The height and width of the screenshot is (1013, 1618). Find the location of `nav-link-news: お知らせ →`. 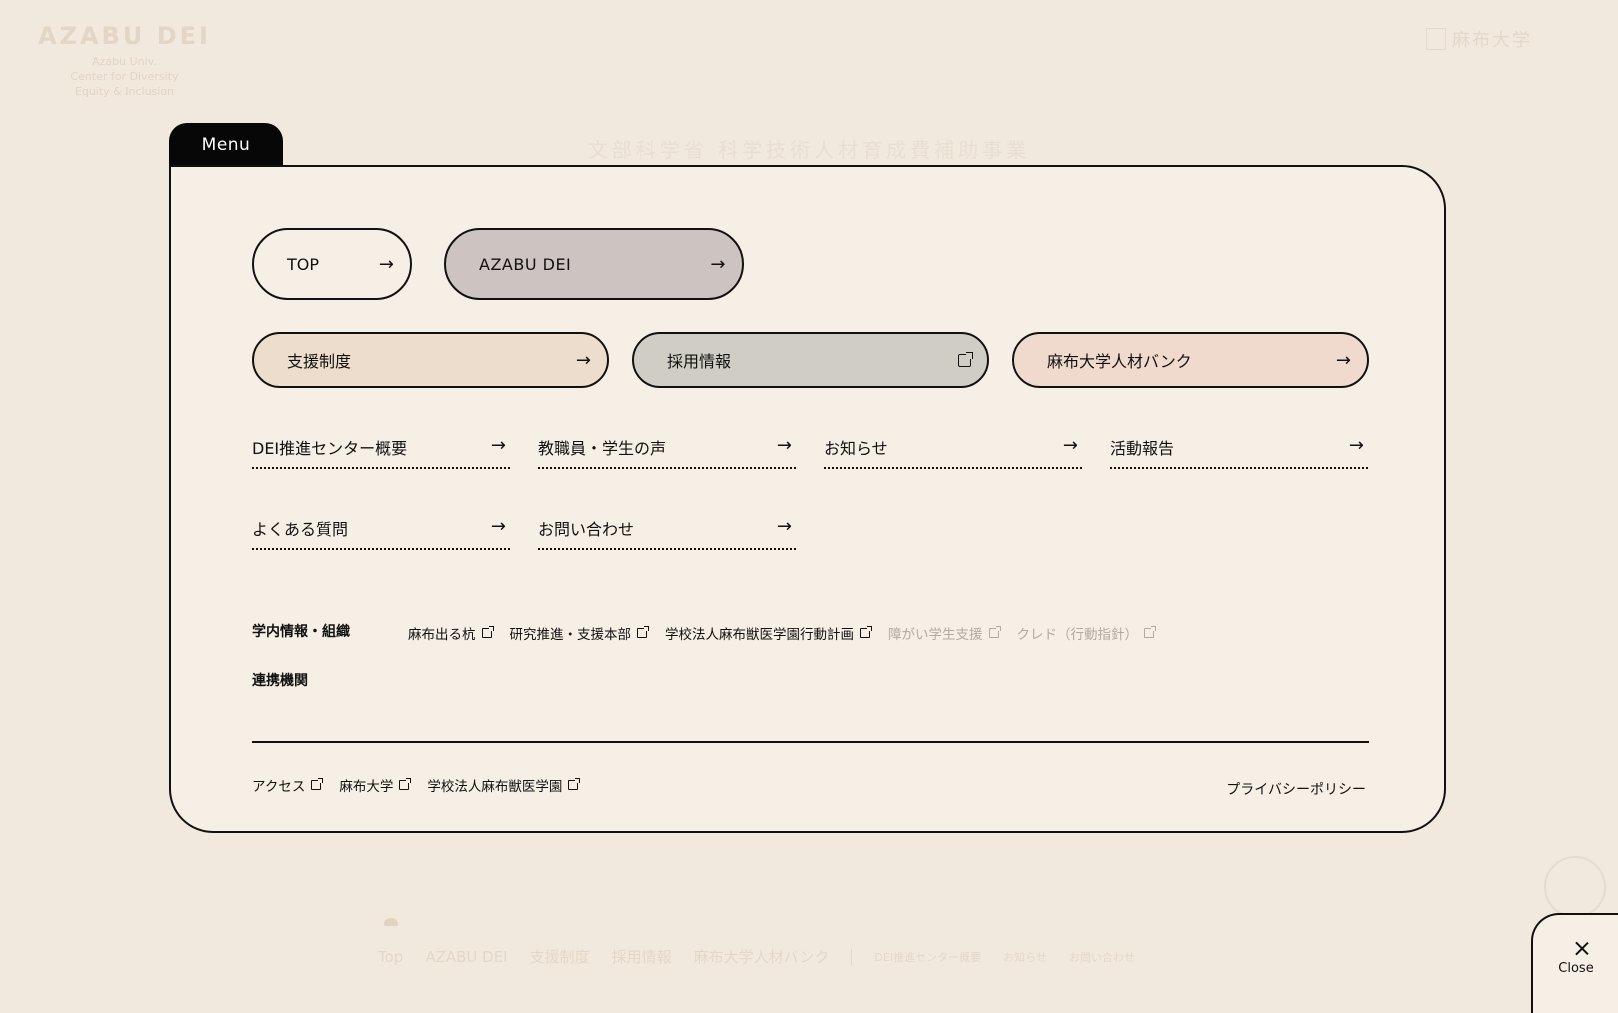

nav-link-news: お知らせ → is located at coordinates (953, 447).